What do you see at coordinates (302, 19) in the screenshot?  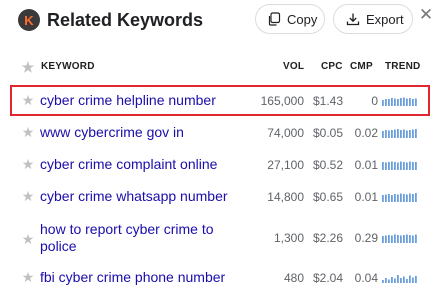 I see `copy-button-label: Copy` at bounding box center [302, 19].